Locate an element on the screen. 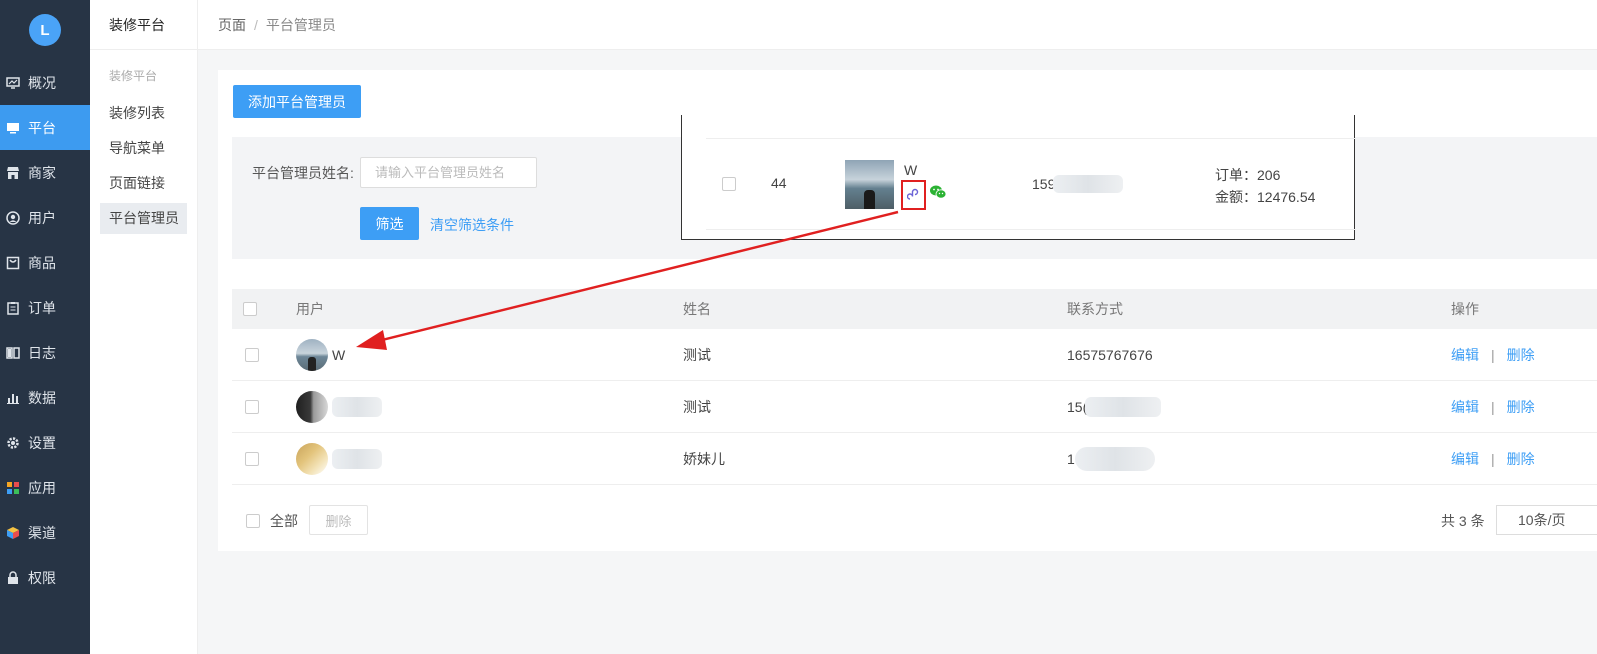 The image size is (1597, 654). user-icon is located at coordinates (13, 217).